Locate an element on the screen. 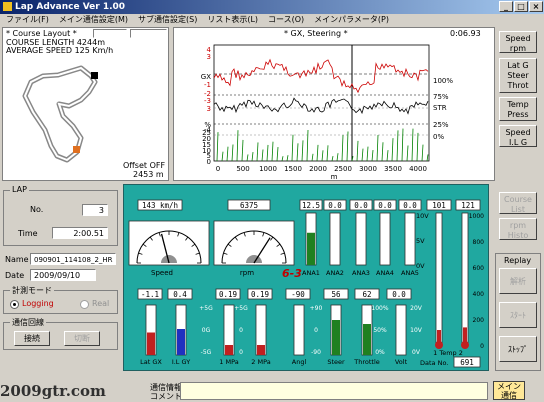  title-bar: Lap Advance Ver 1.00 _ □ × is located at coordinates (272, 7).